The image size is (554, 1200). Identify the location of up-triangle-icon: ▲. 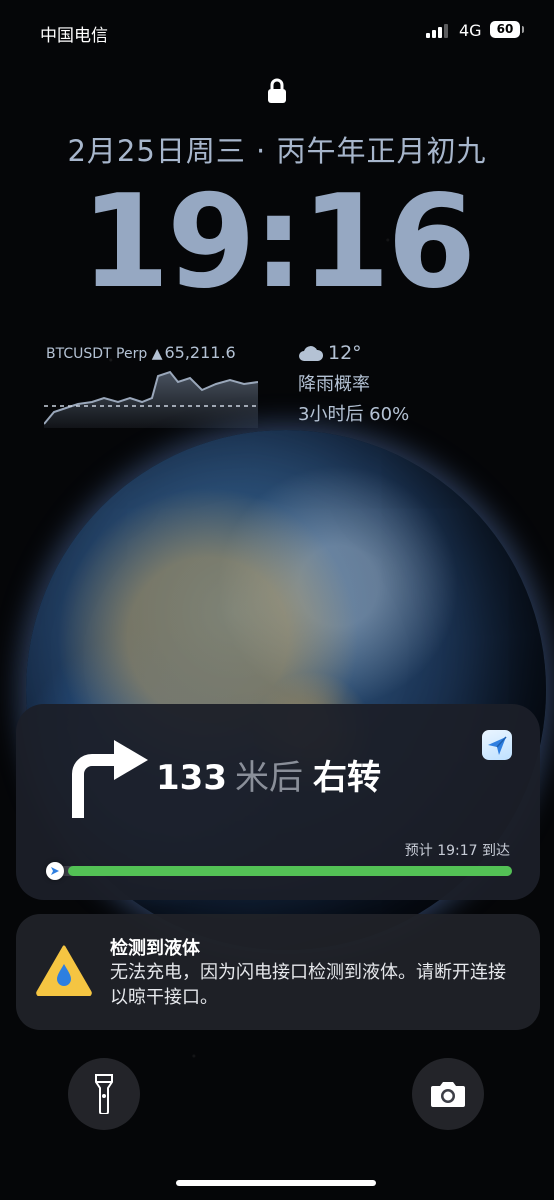
(157, 354).